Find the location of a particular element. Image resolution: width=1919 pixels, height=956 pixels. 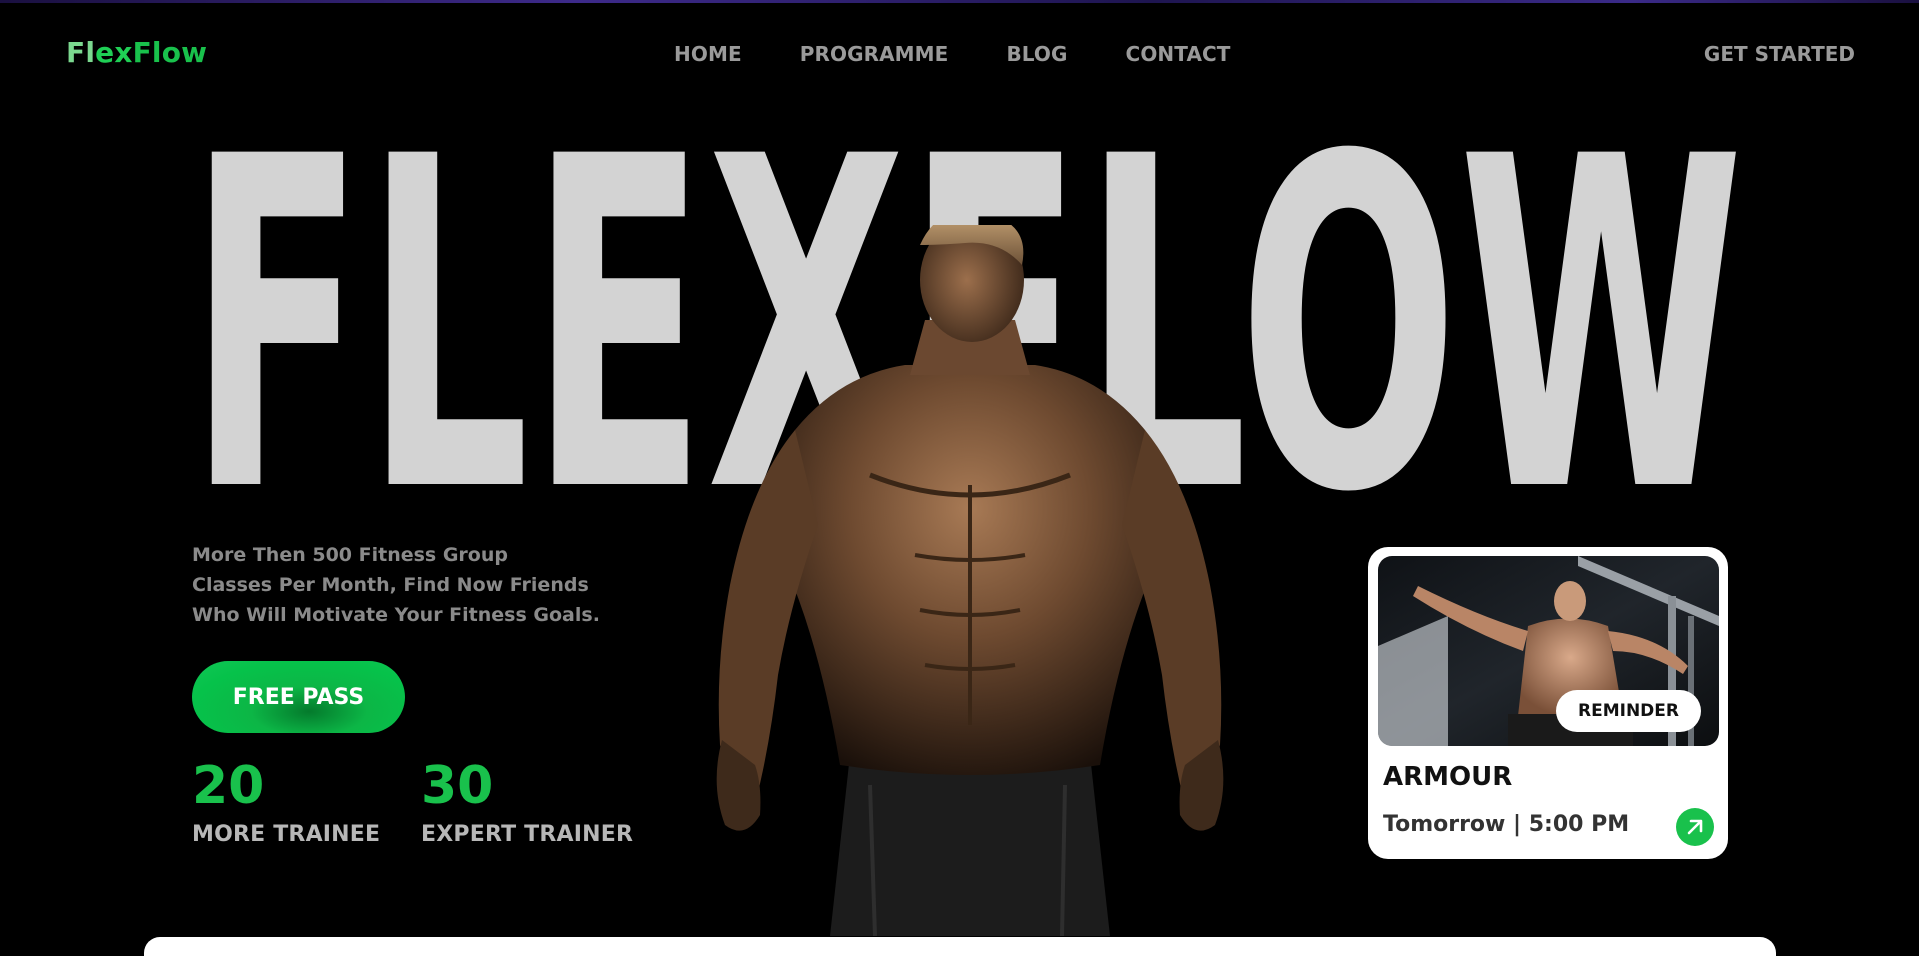

stat-value: 20 is located at coordinates (228, 786).